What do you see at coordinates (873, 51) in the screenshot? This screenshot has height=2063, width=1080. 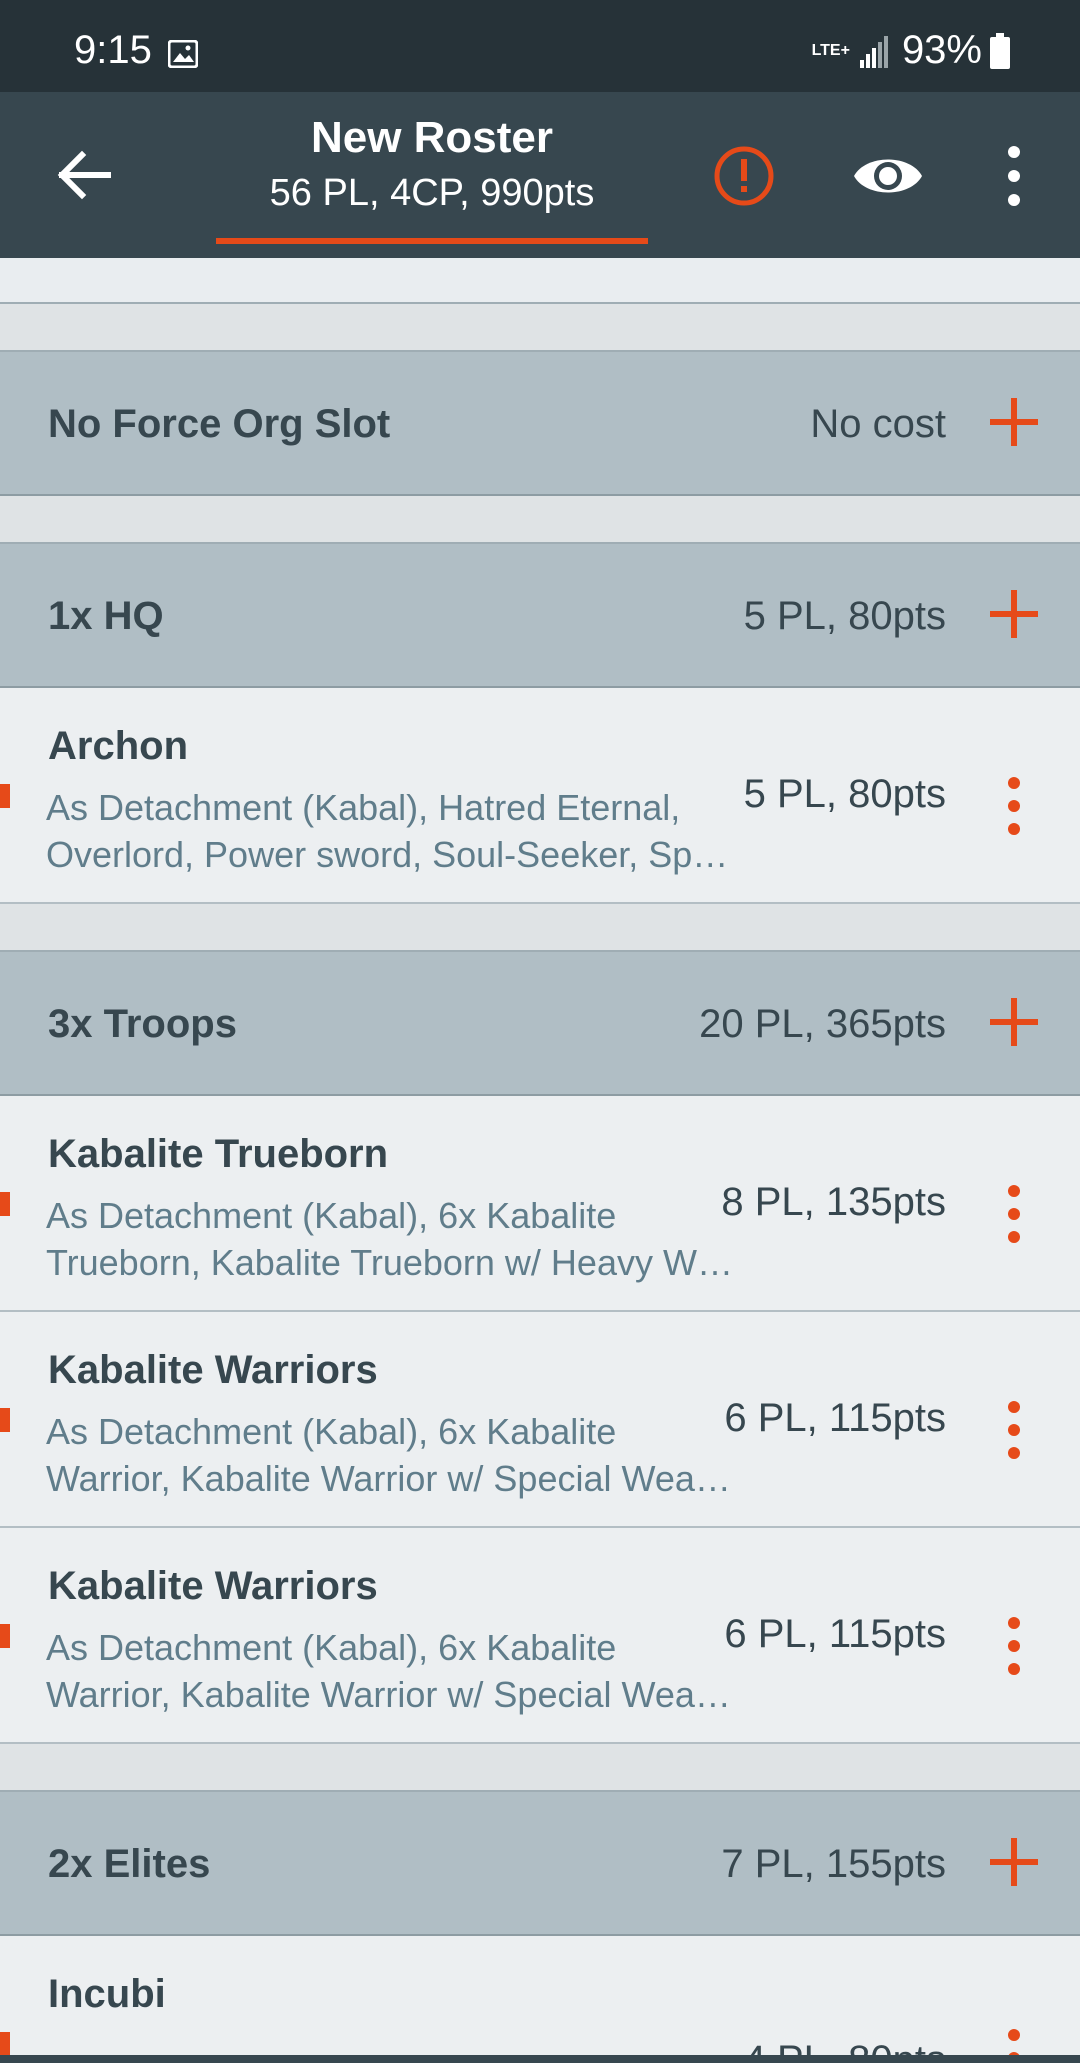 I see `signal-icon` at bounding box center [873, 51].